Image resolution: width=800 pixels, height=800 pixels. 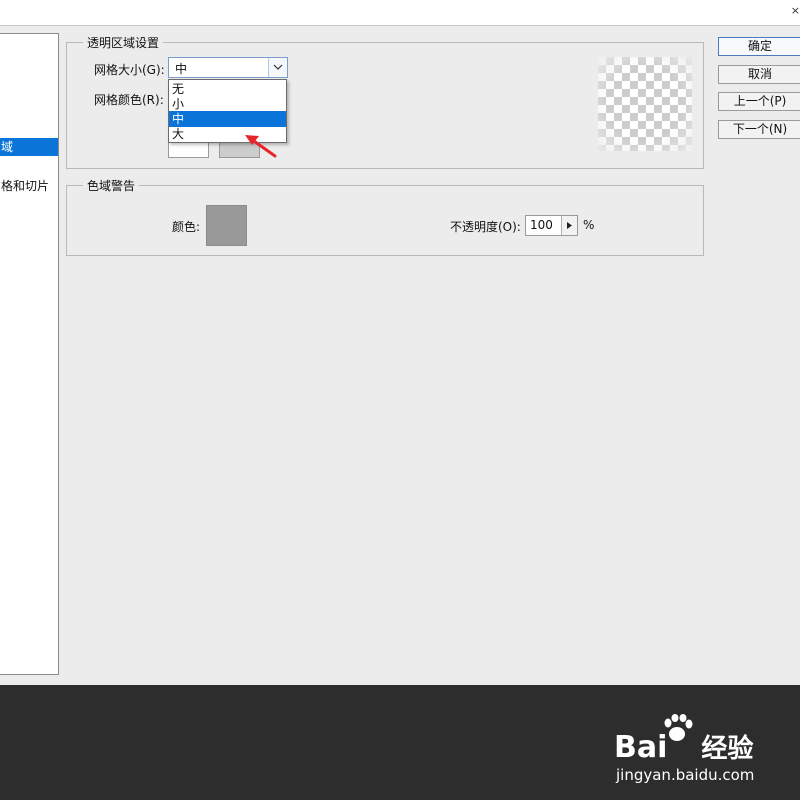 I want to click on opacity-input: 100, so click(x=551, y=225).